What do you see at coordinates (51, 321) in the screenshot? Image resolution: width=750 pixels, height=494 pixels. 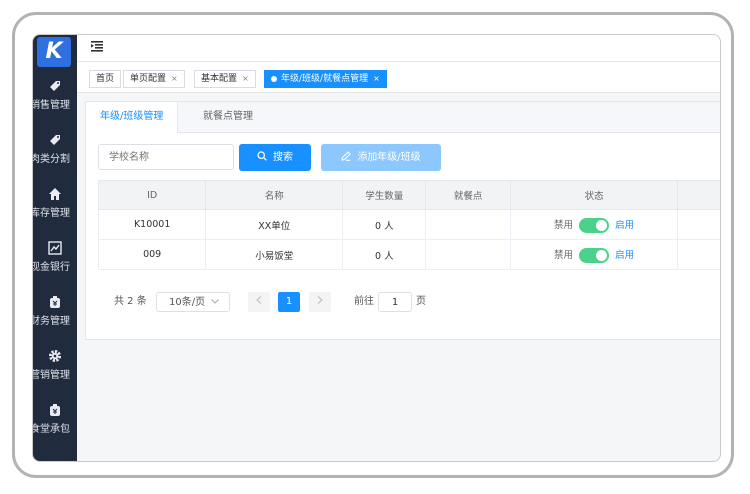 I see `sidebar-item-label: 财务管理` at bounding box center [51, 321].